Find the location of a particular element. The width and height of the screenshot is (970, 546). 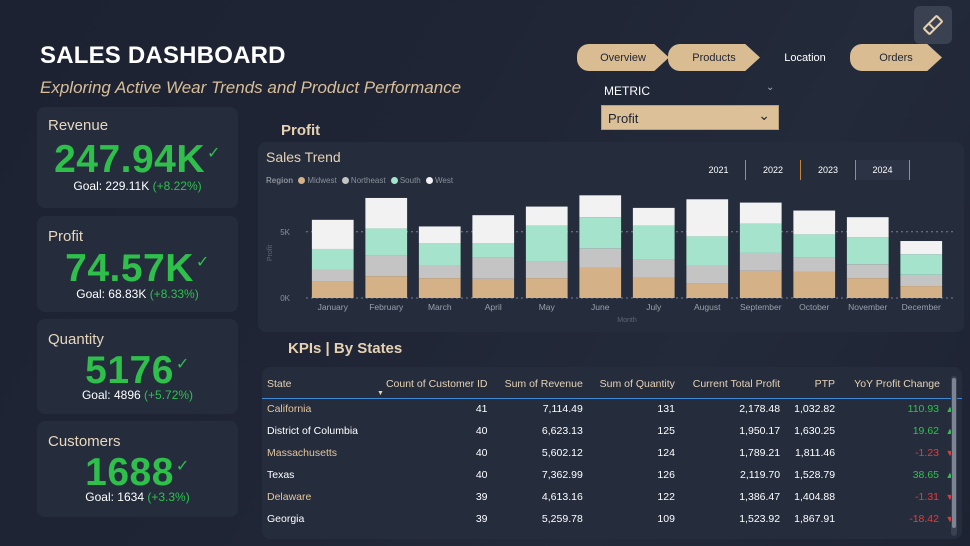

kpi-goal-pct: (+3.3%) is located at coordinates (168, 497).